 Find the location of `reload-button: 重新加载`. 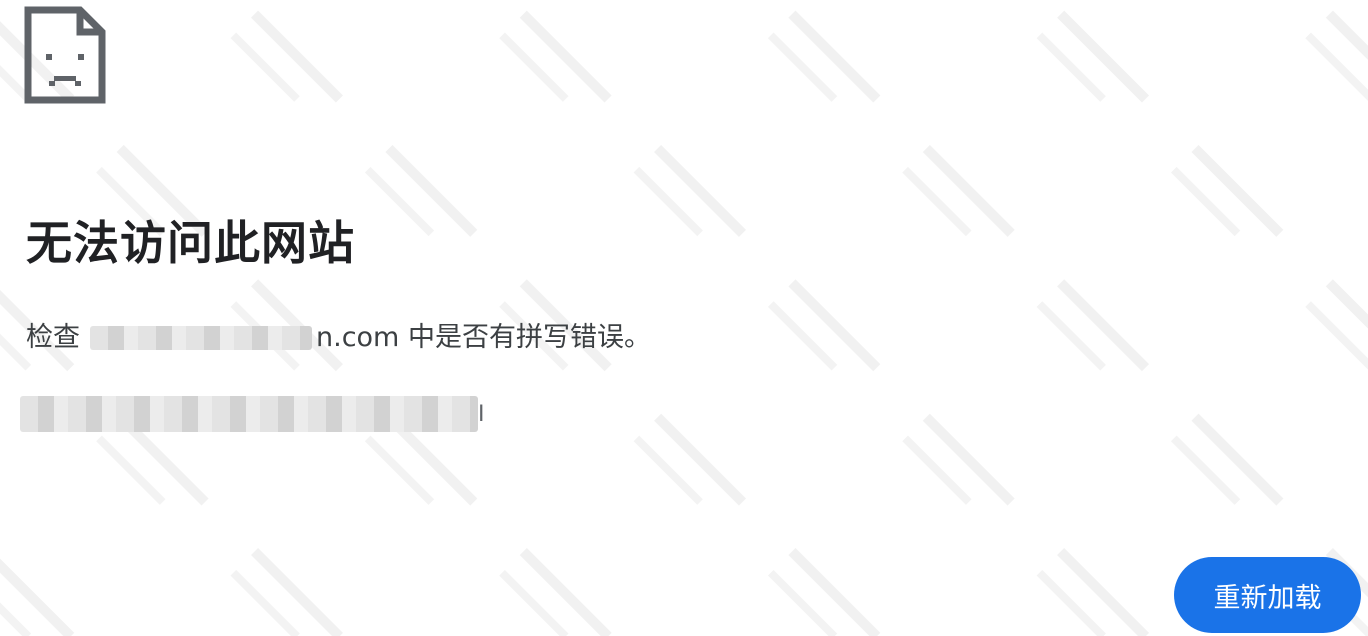

reload-button: 重新加载 is located at coordinates (1267, 595).